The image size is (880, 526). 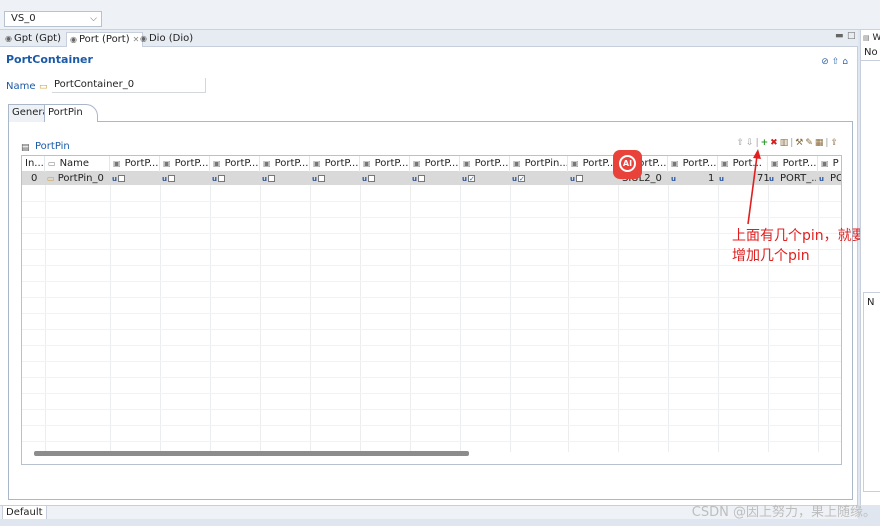 What do you see at coordinates (866, 38) in the screenshot?
I see `view-icon: ▤` at bounding box center [866, 38].